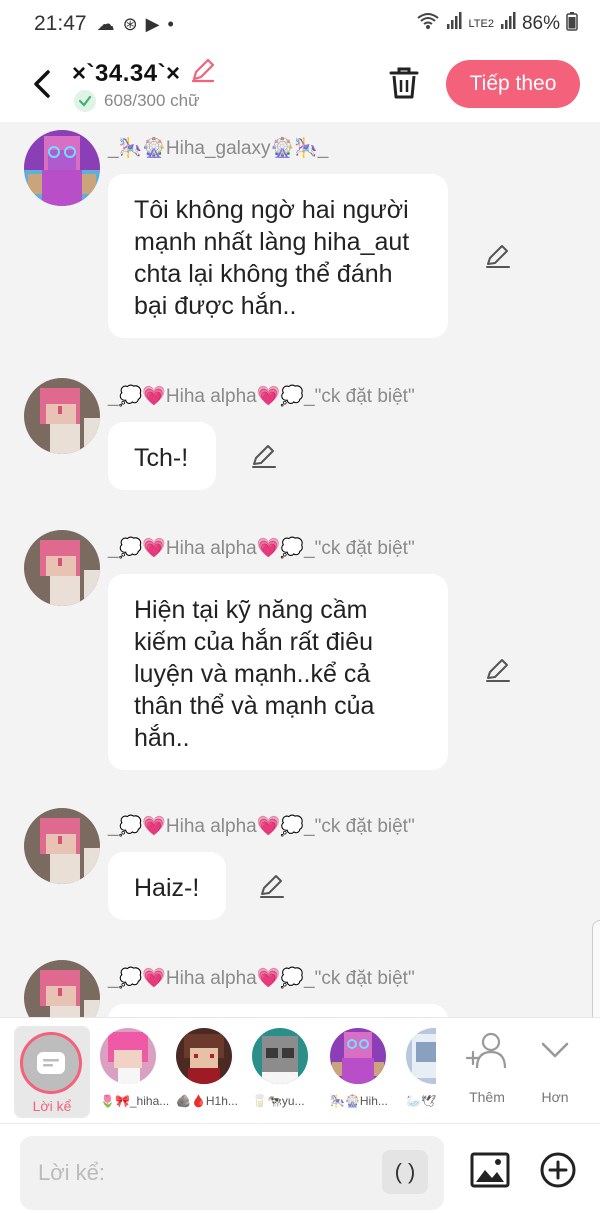 The height and width of the screenshot is (1213, 600). Describe the element at coordinates (60, 23) in the screenshot. I see `clock: 21:47` at that location.